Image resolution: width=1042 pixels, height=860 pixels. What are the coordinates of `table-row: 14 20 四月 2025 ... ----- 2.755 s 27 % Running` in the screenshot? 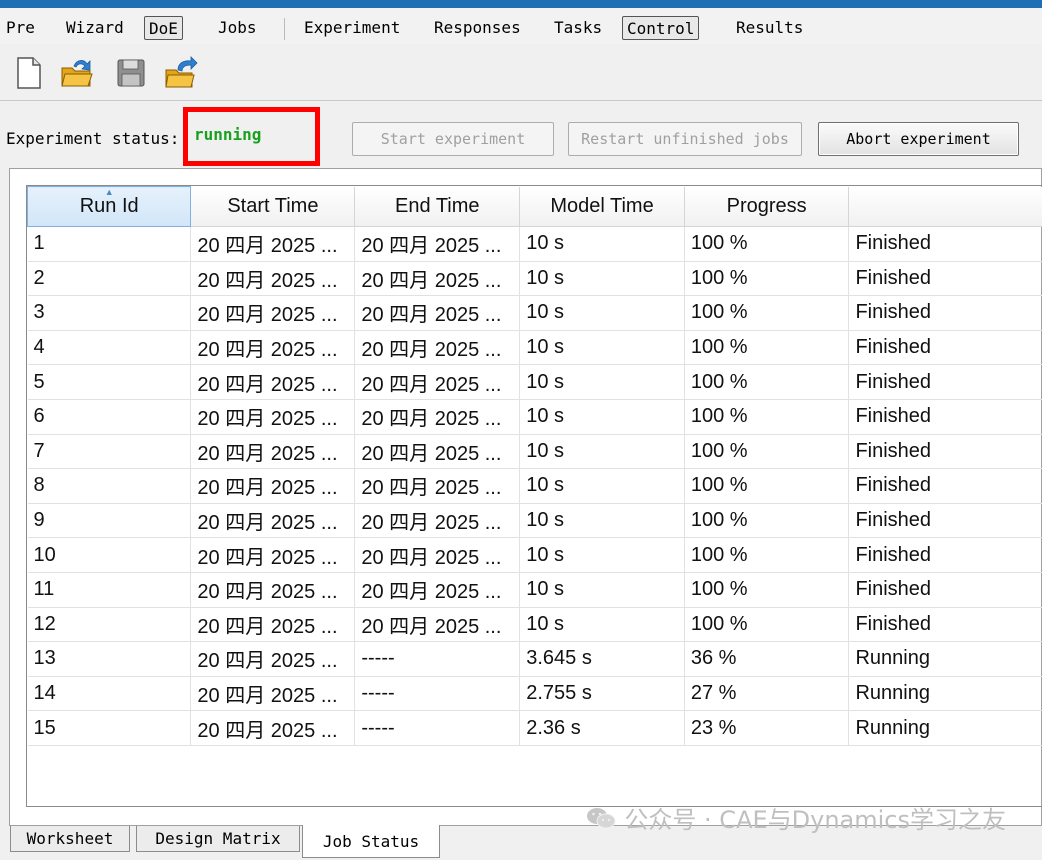 It's located at (534, 694).